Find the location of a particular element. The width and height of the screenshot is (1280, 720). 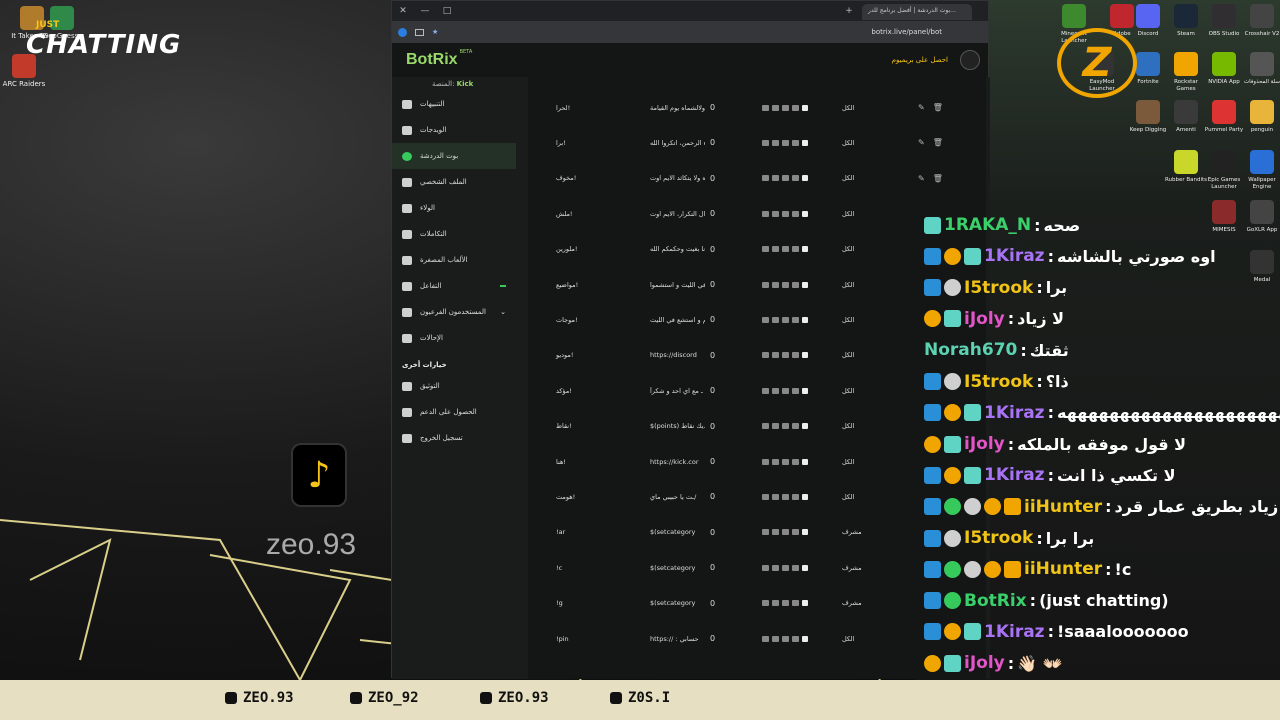

command-response: ـ مع اي احد و شكراً is located at coordinates (676, 390).